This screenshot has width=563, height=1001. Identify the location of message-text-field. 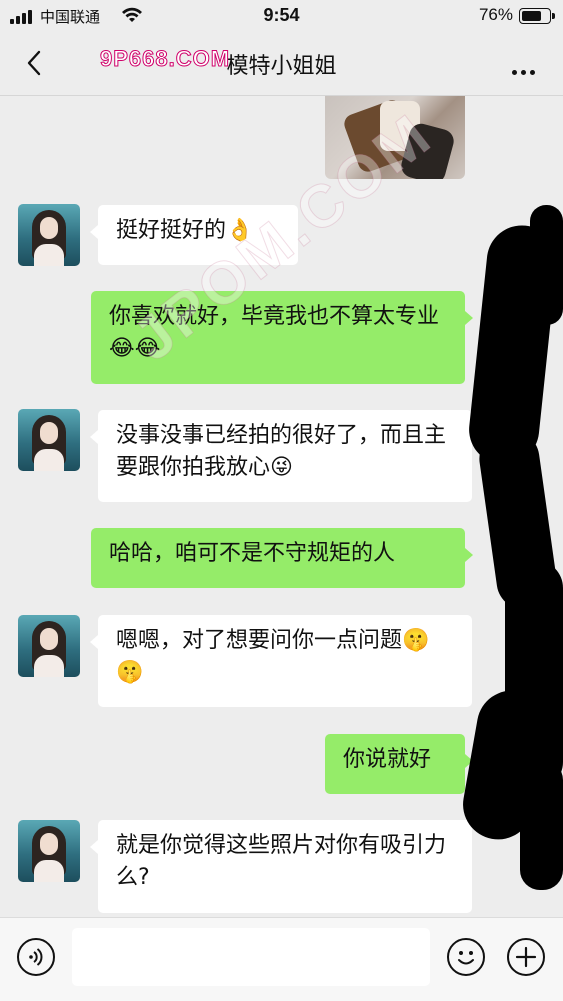
(251, 957).